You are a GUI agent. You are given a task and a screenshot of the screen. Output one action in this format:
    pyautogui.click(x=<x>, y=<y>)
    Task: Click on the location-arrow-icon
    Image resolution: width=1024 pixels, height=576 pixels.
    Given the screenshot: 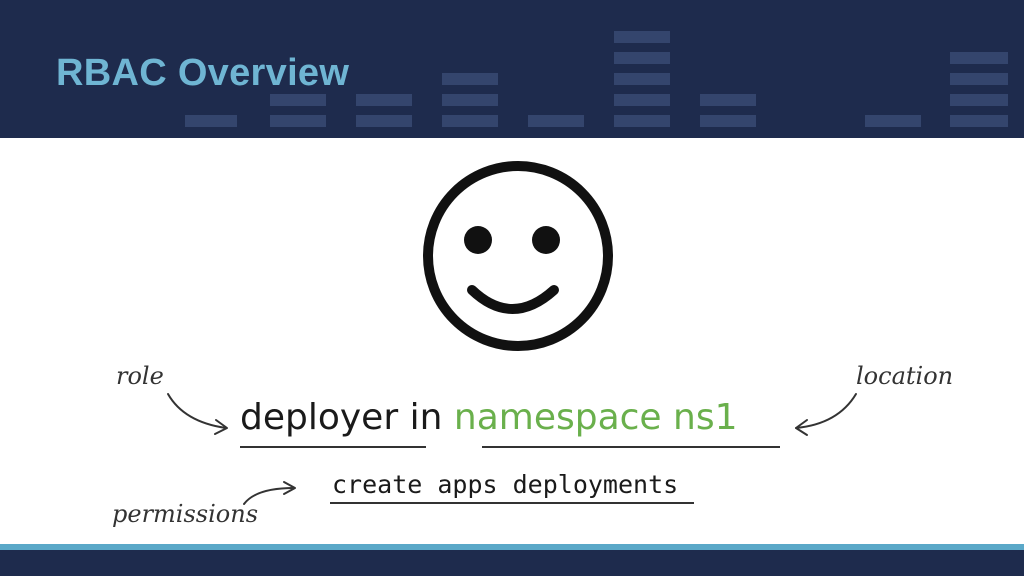 What is the action you would take?
    pyautogui.click(x=826, y=411)
    